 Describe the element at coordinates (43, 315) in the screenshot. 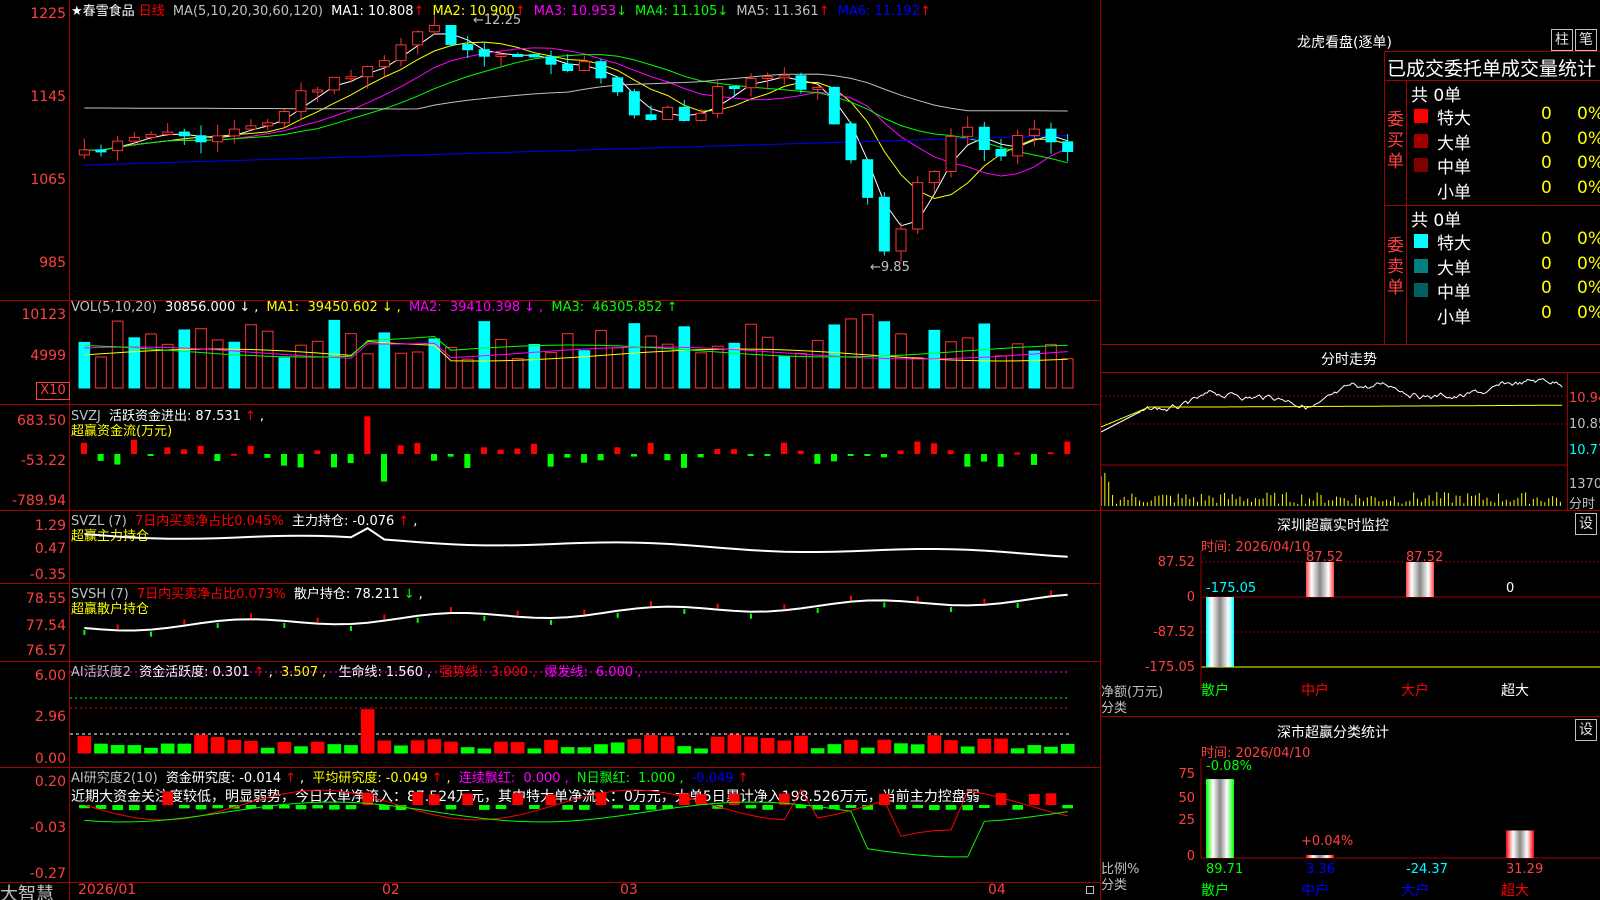

I see `vol-axis-1: 10123` at that location.